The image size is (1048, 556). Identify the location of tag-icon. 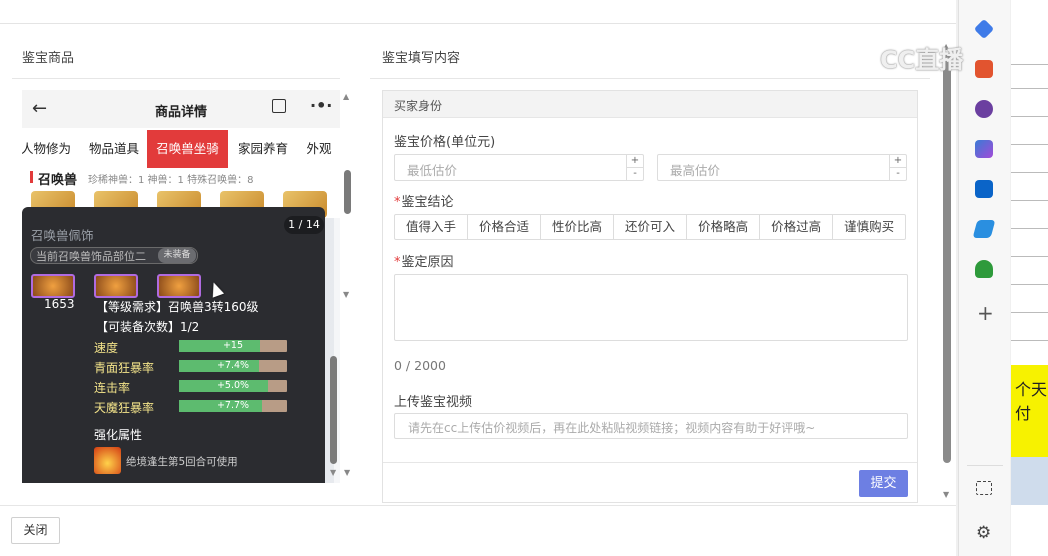
(984, 29).